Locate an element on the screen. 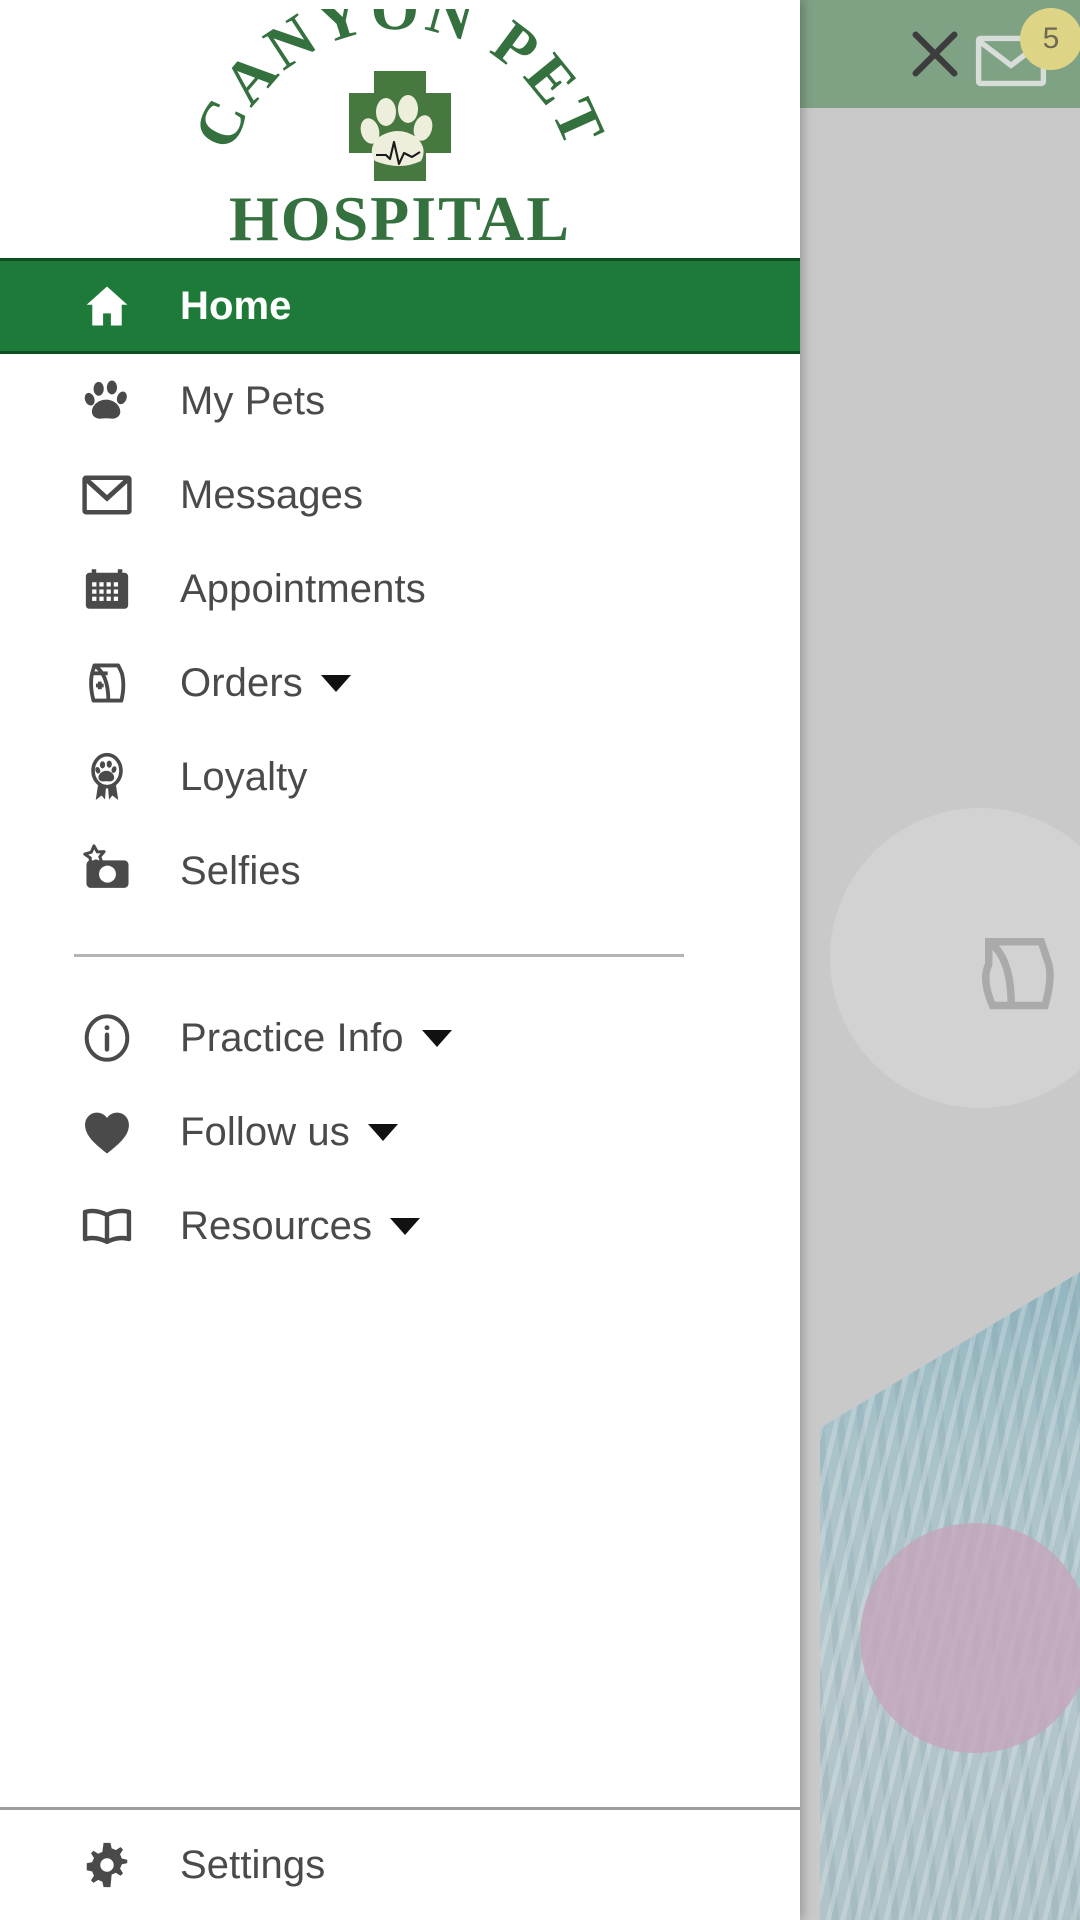 Image resolution: width=1080 pixels, height=1920 pixels. heart-icon is located at coordinates (107, 1132).